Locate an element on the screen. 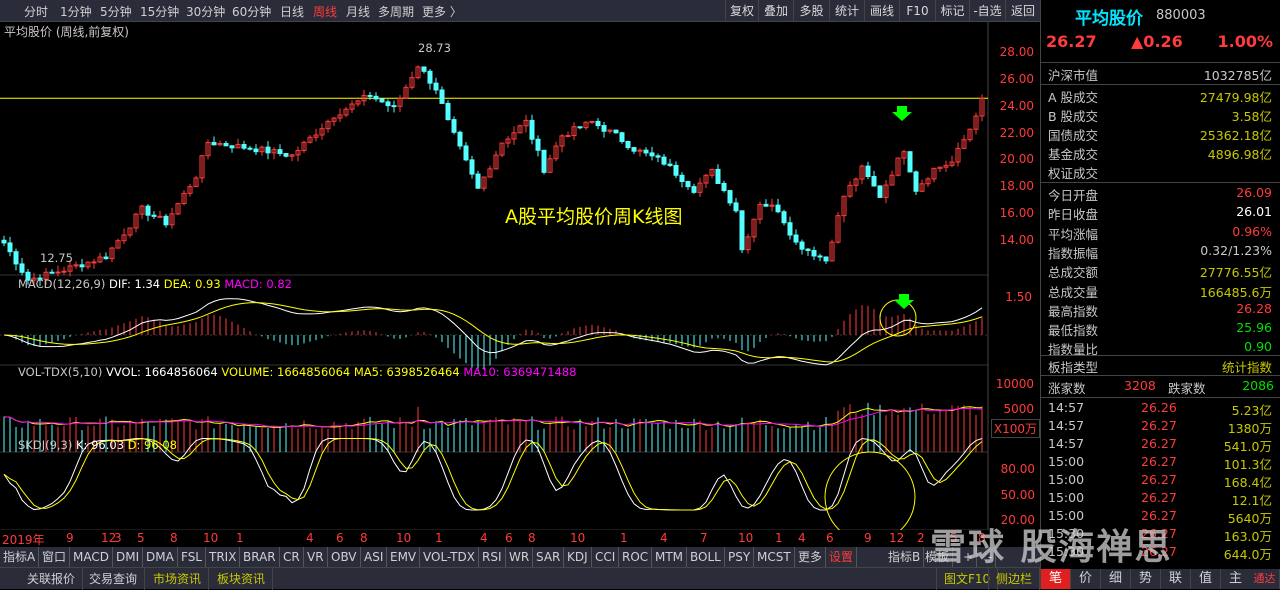 The height and width of the screenshot is (590, 1280). indicator-tab-14: RSI is located at coordinates (492, 557).